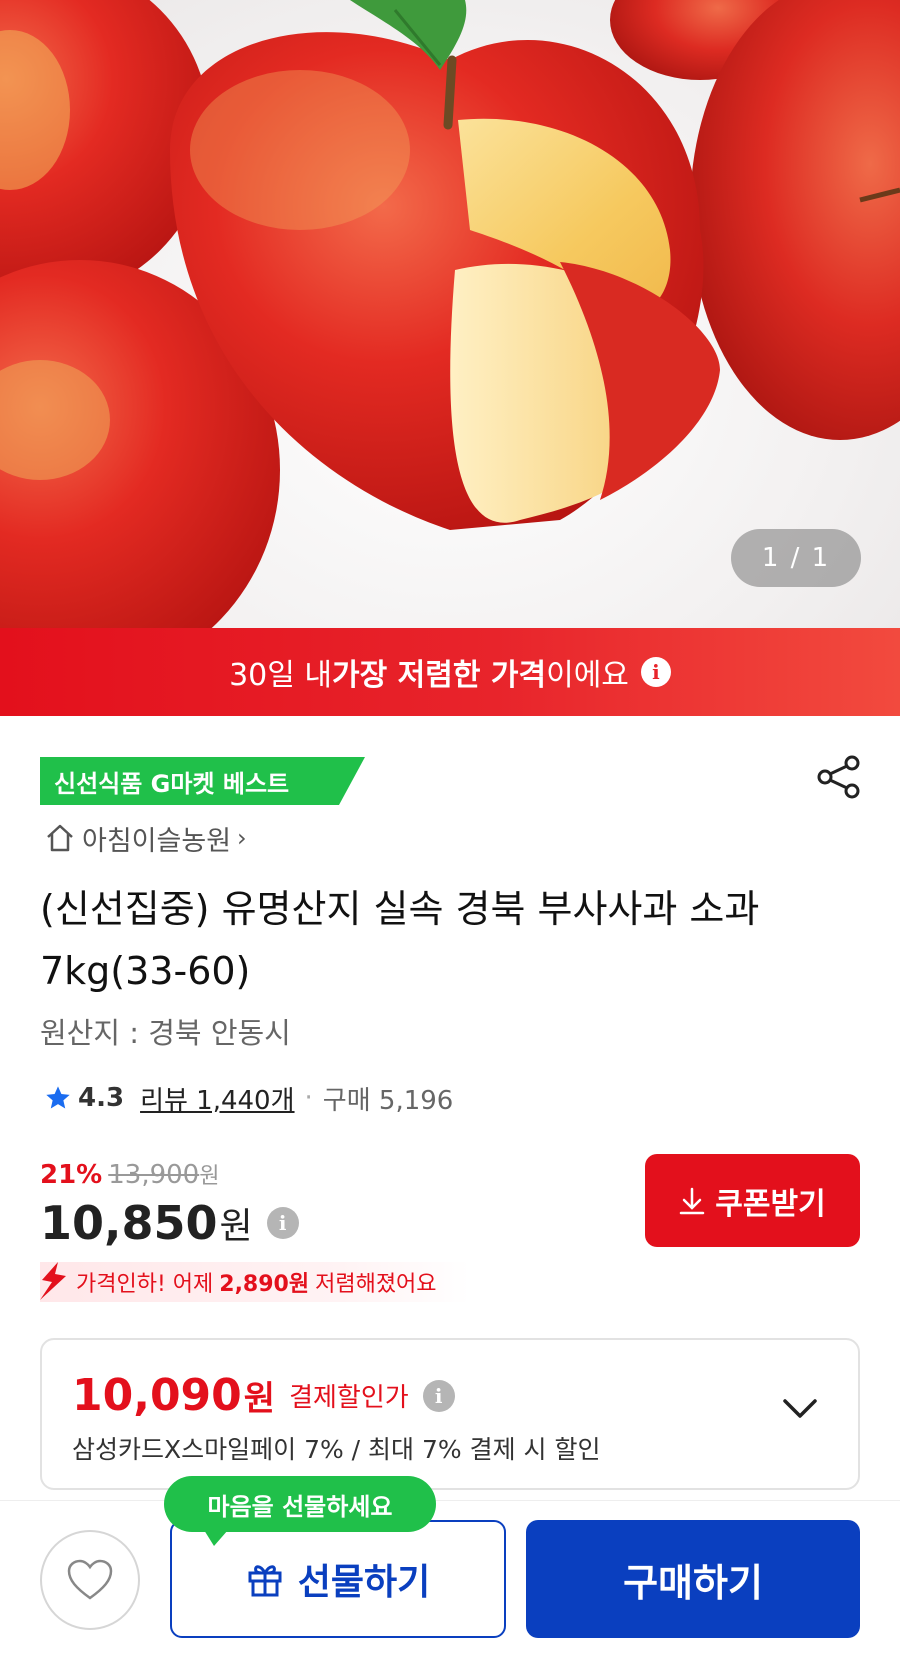 The height and width of the screenshot is (1655, 900). Describe the element at coordinates (692, 1200) in the screenshot. I see `download-icon` at that location.